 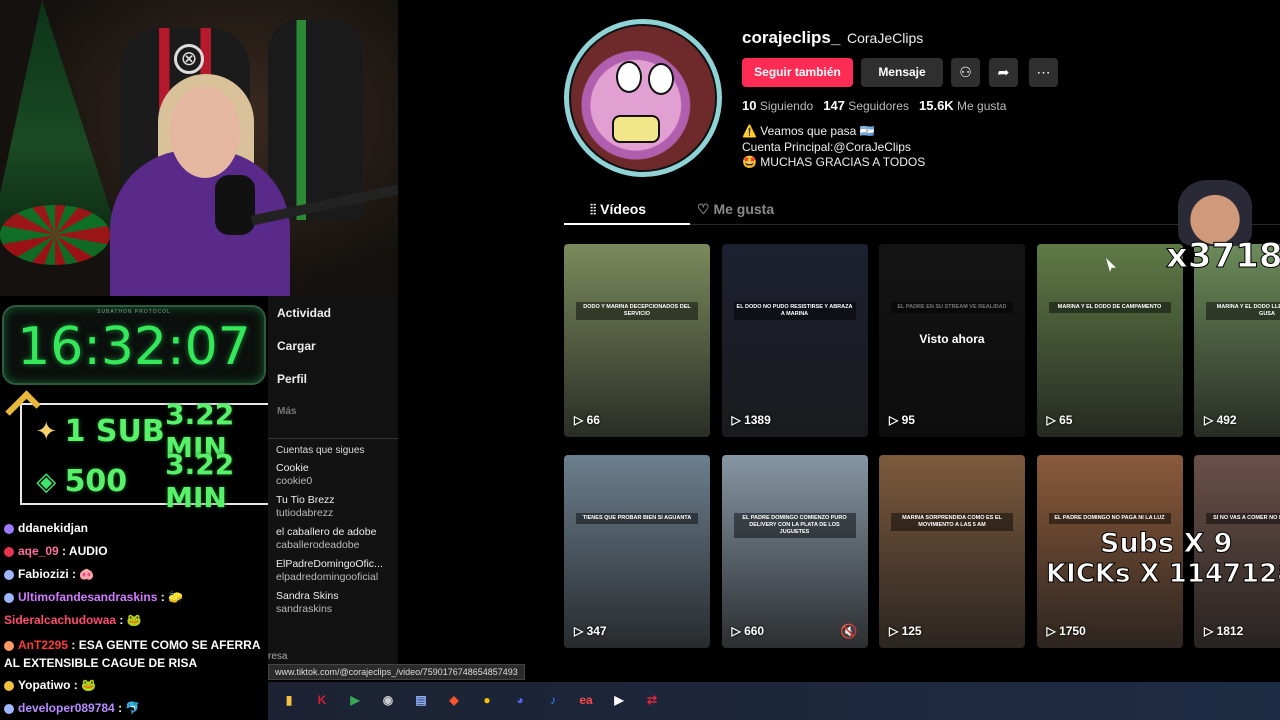 I want to click on avatar-image, so click(x=643, y=98).